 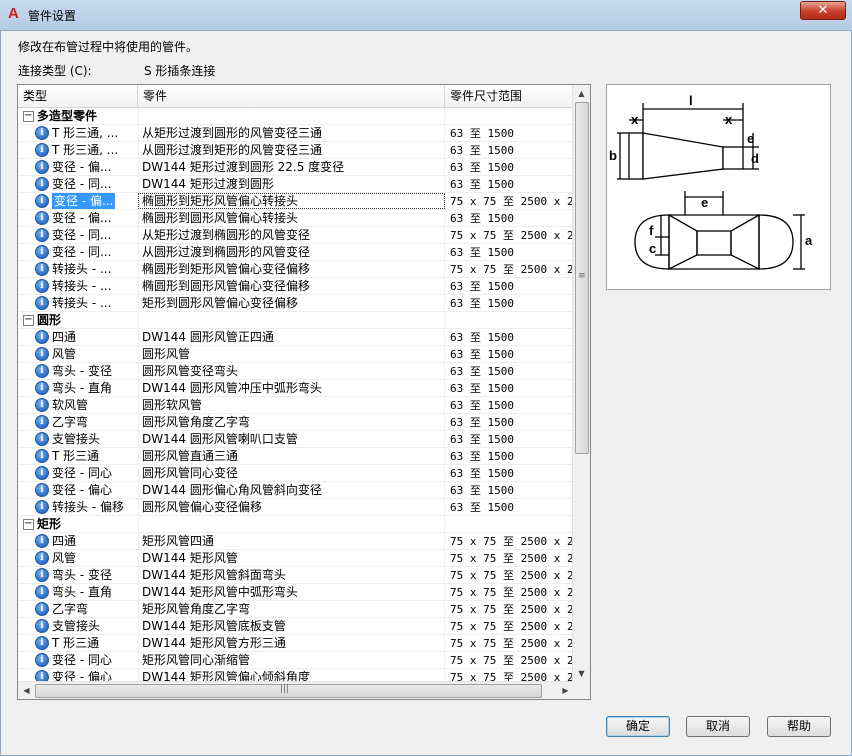 I want to click on group-cell: − 多造型零件, so click(x=78, y=116).